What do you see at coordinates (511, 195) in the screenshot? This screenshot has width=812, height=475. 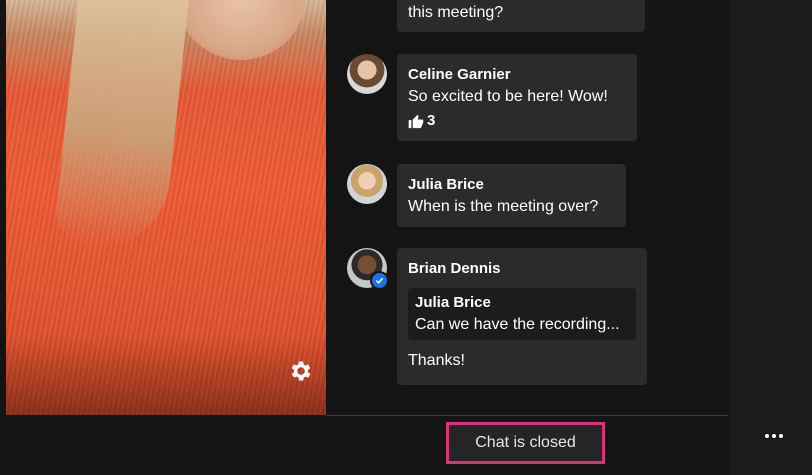 I see `chat-message: Julia Brice When is the meeting over?` at bounding box center [511, 195].